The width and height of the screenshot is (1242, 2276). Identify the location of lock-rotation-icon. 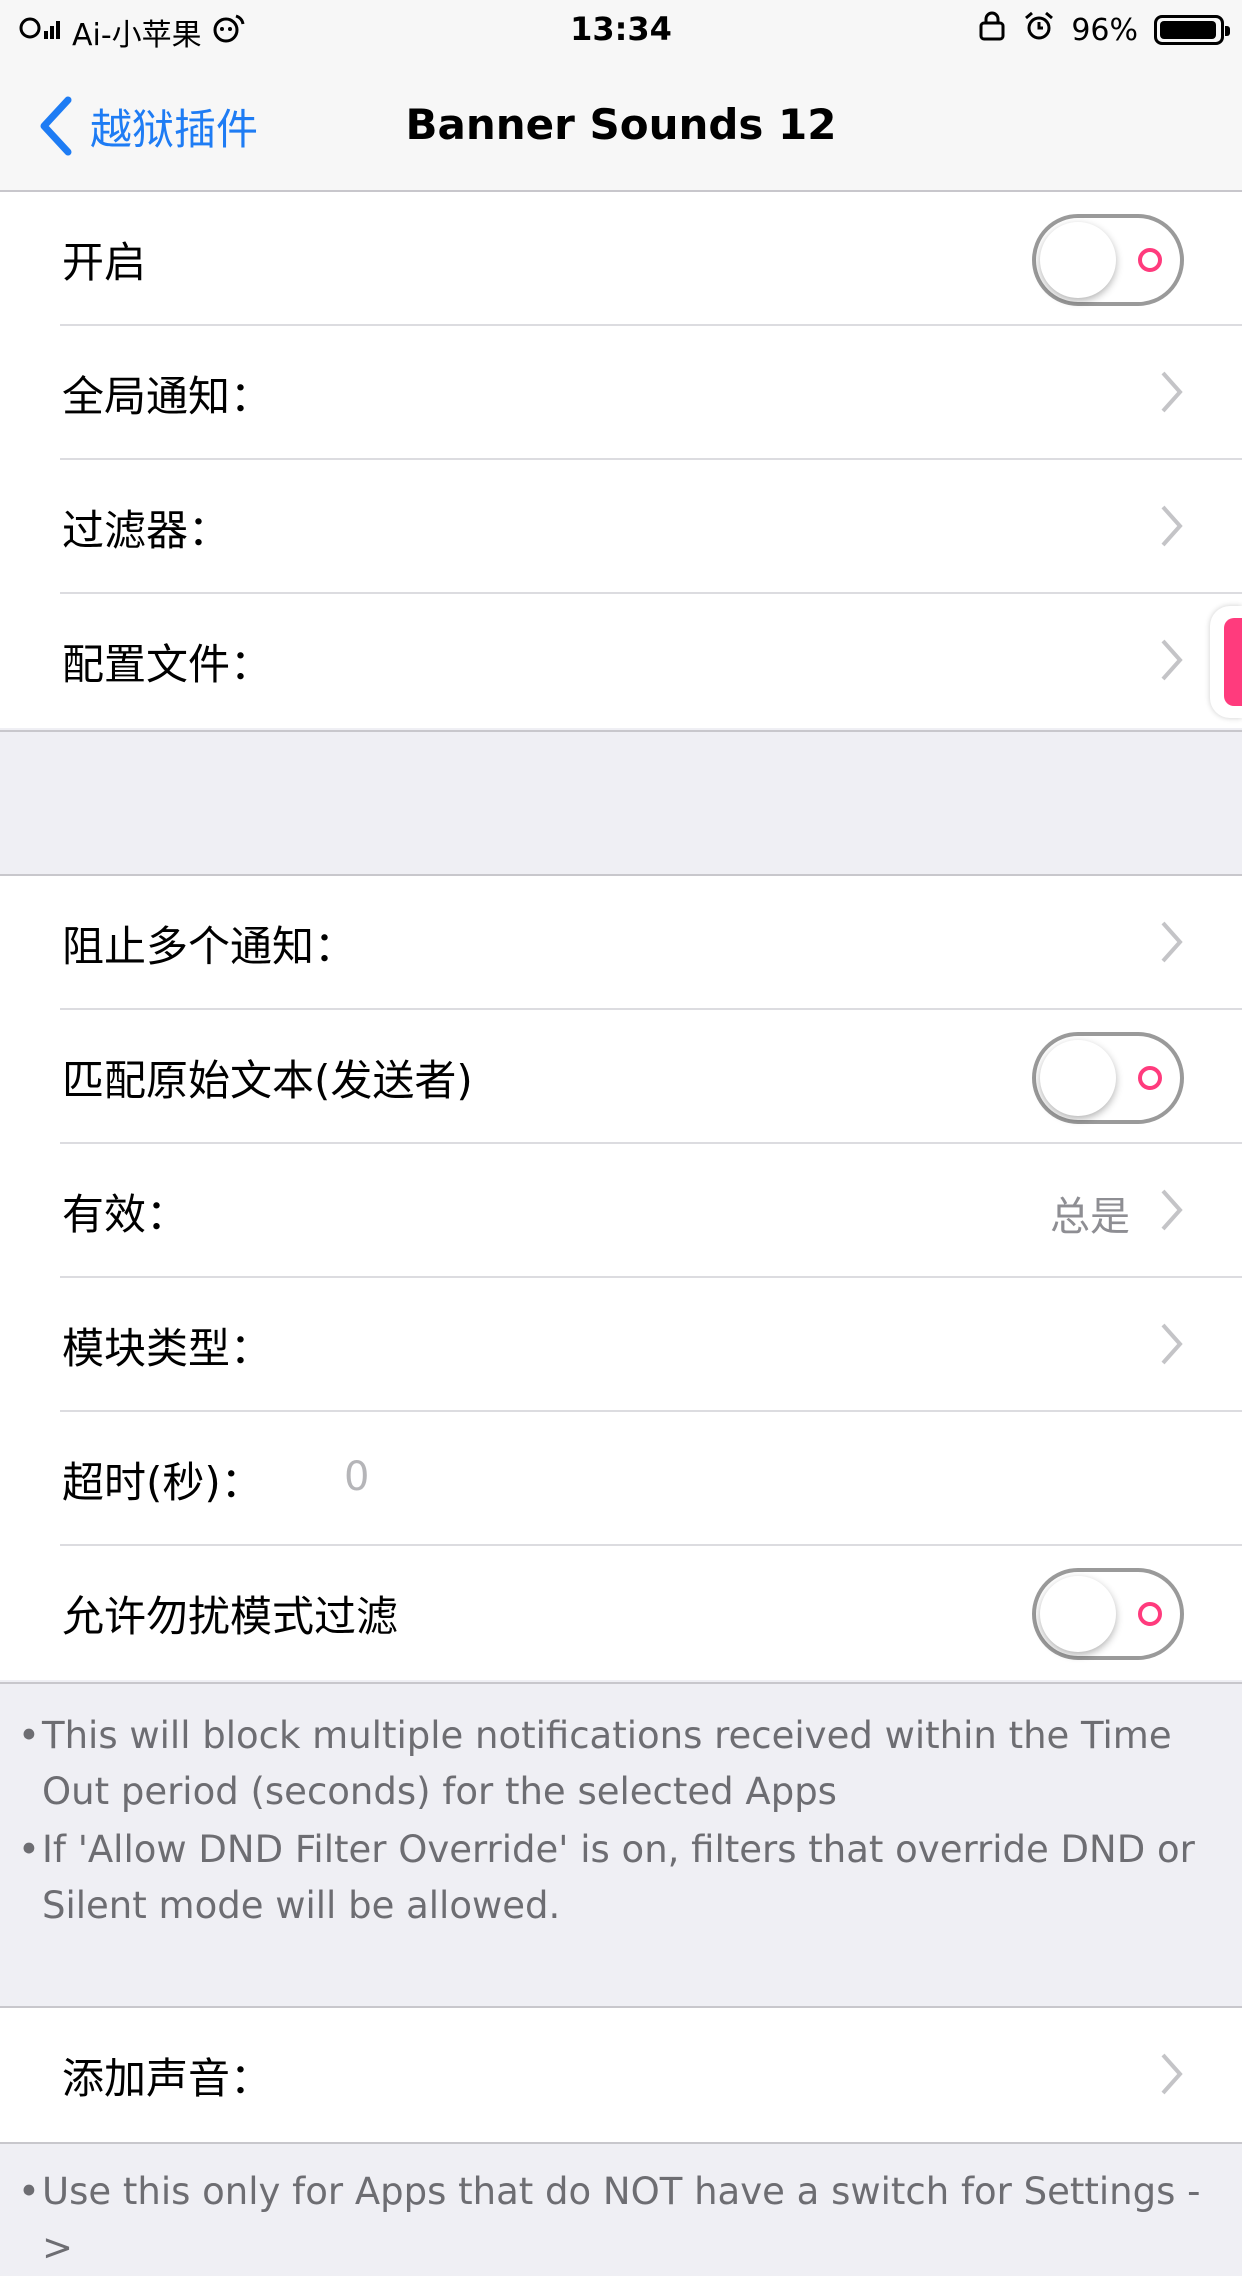
(992, 30).